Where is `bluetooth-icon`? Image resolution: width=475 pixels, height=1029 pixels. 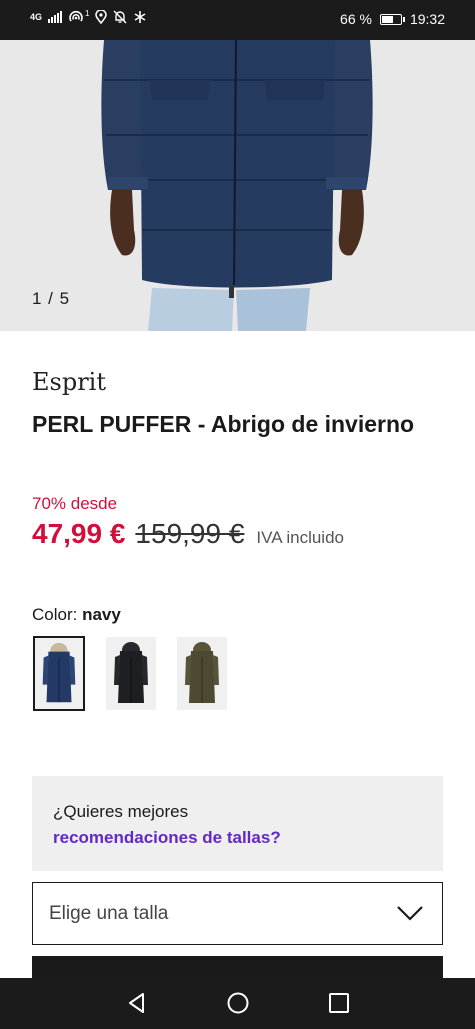
bluetooth-icon is located at coordinates (140, 17).